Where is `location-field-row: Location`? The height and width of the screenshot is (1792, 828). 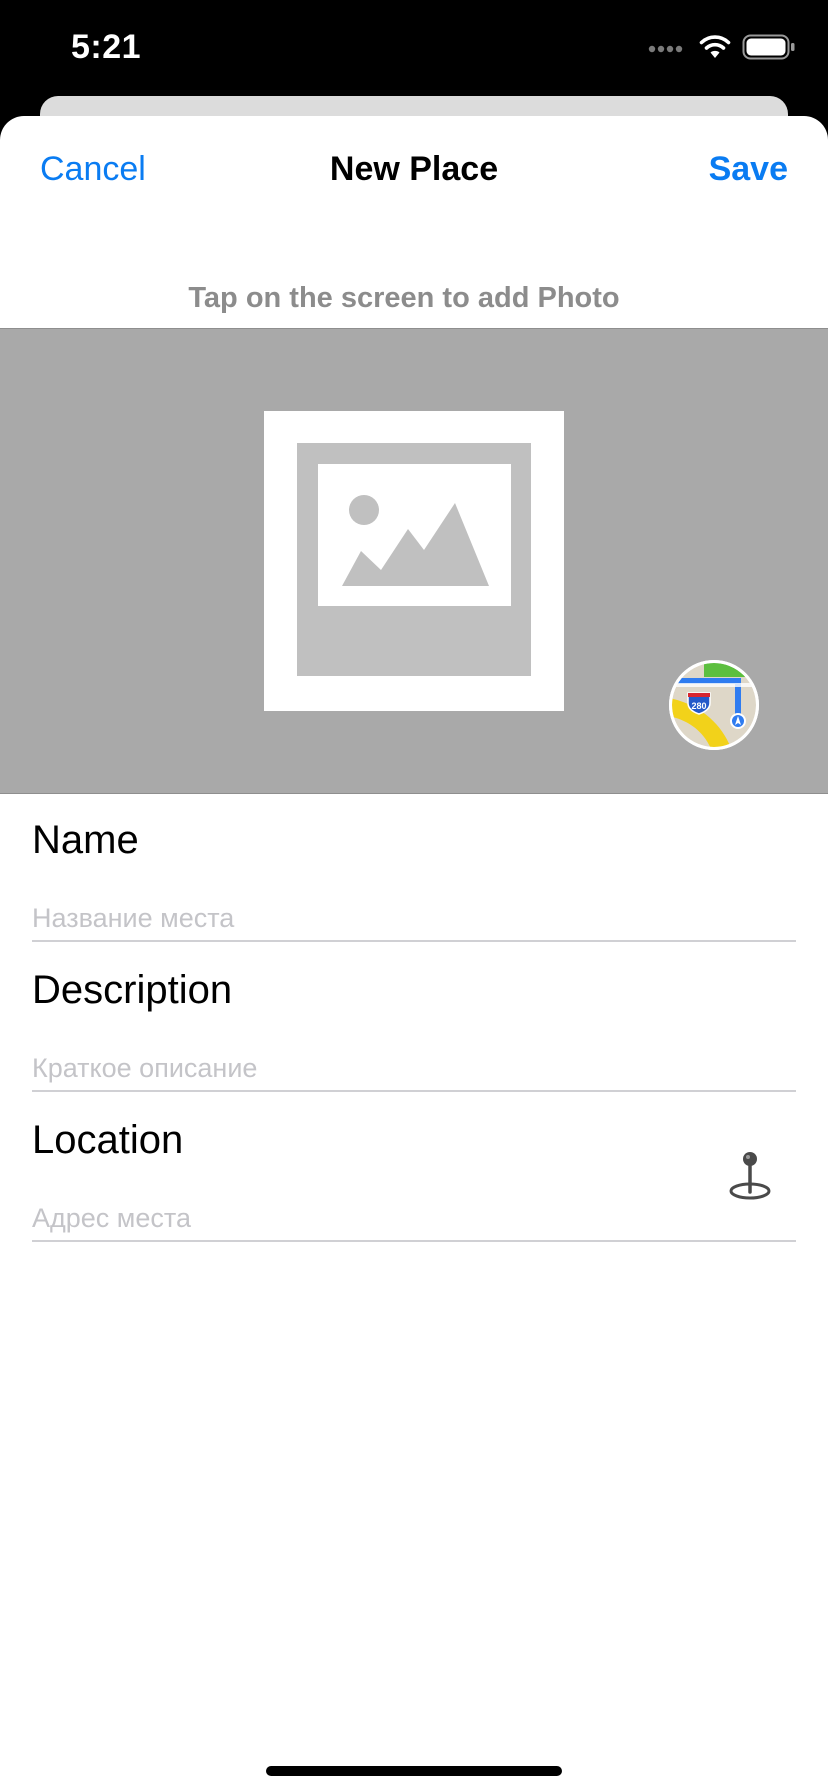
location-field-row: Location is located at coordinates (414, 1167).